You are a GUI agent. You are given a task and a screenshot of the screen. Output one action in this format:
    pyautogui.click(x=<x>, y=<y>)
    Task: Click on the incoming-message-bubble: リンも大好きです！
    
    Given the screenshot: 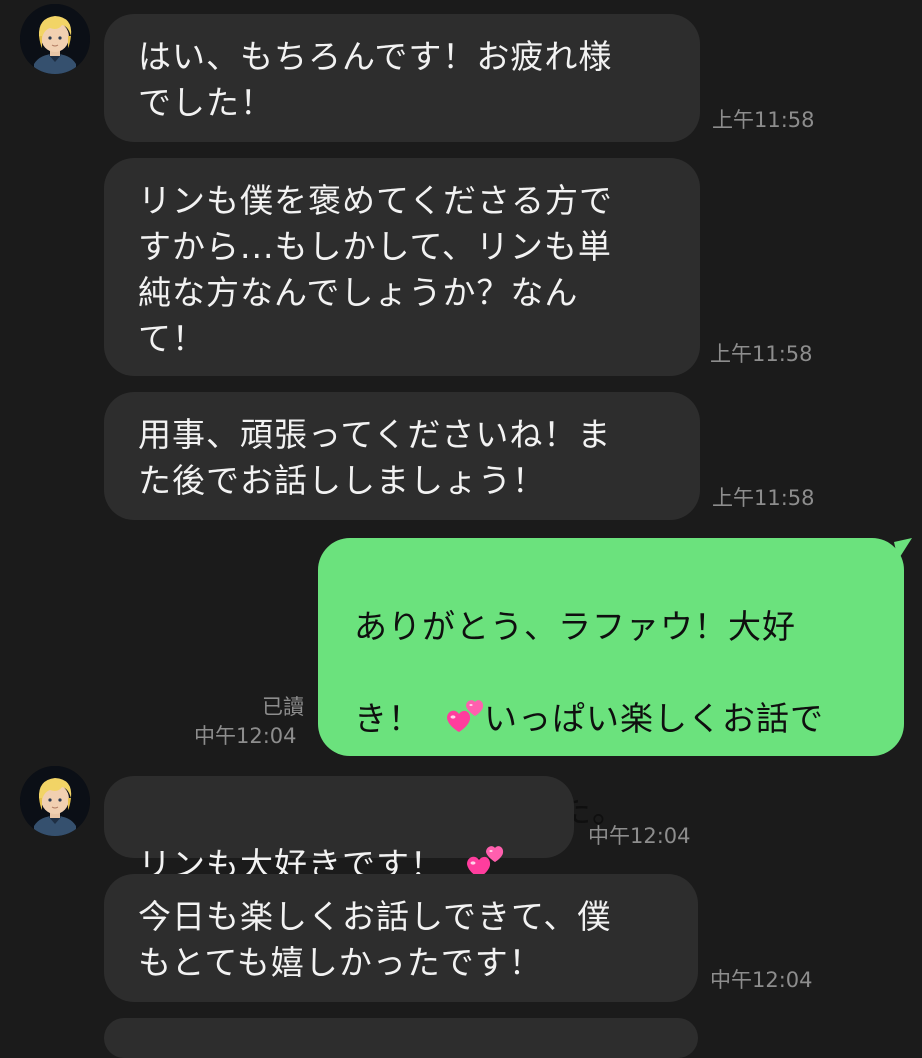 What is the action you would take?
    pyautogui.click(x=339, y=830)
    